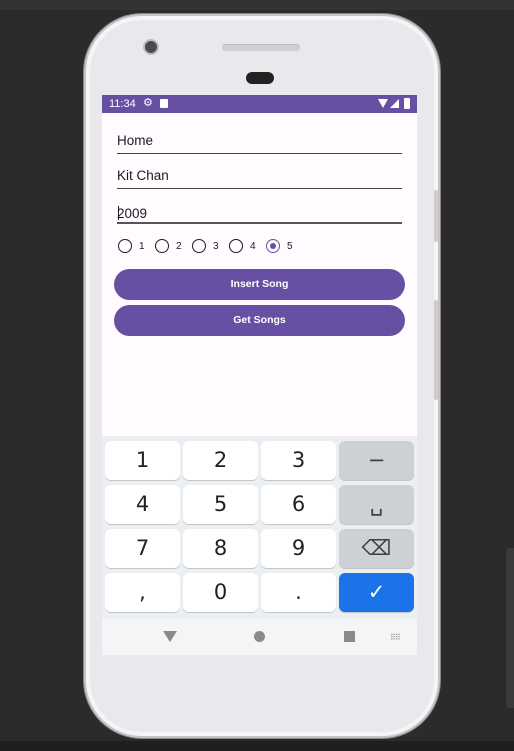  Describe the element at coordinates (273, 246) in the screenshot. I see `radio-circle-selected` at that location.